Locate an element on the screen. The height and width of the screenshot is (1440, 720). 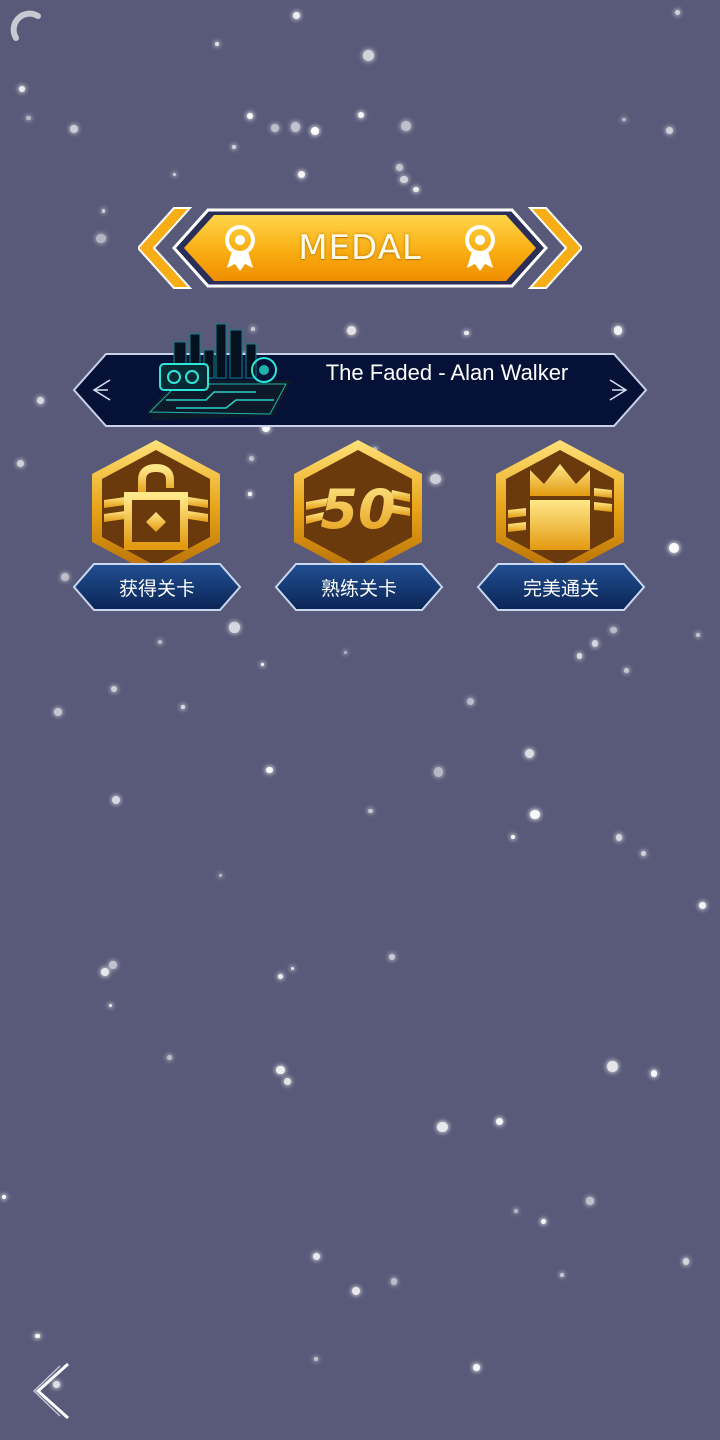
loading-arc-icon is located at coordinates (25, 25).